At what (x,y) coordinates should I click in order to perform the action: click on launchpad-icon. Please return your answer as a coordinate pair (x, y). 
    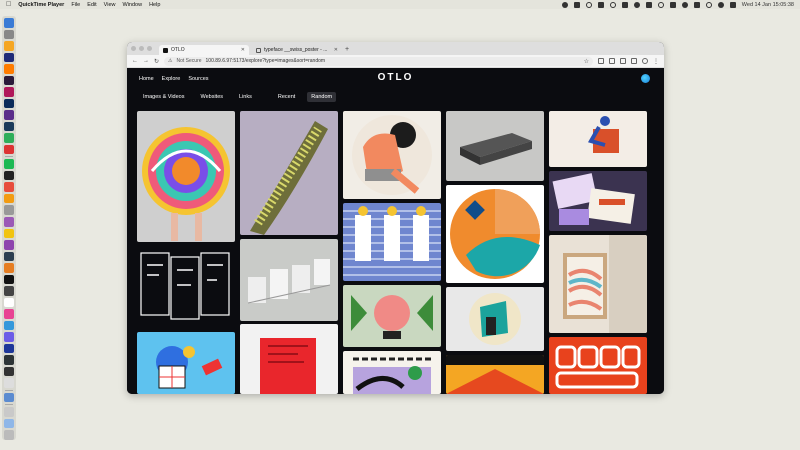
    Looking at the image, I should click on (9, 34).